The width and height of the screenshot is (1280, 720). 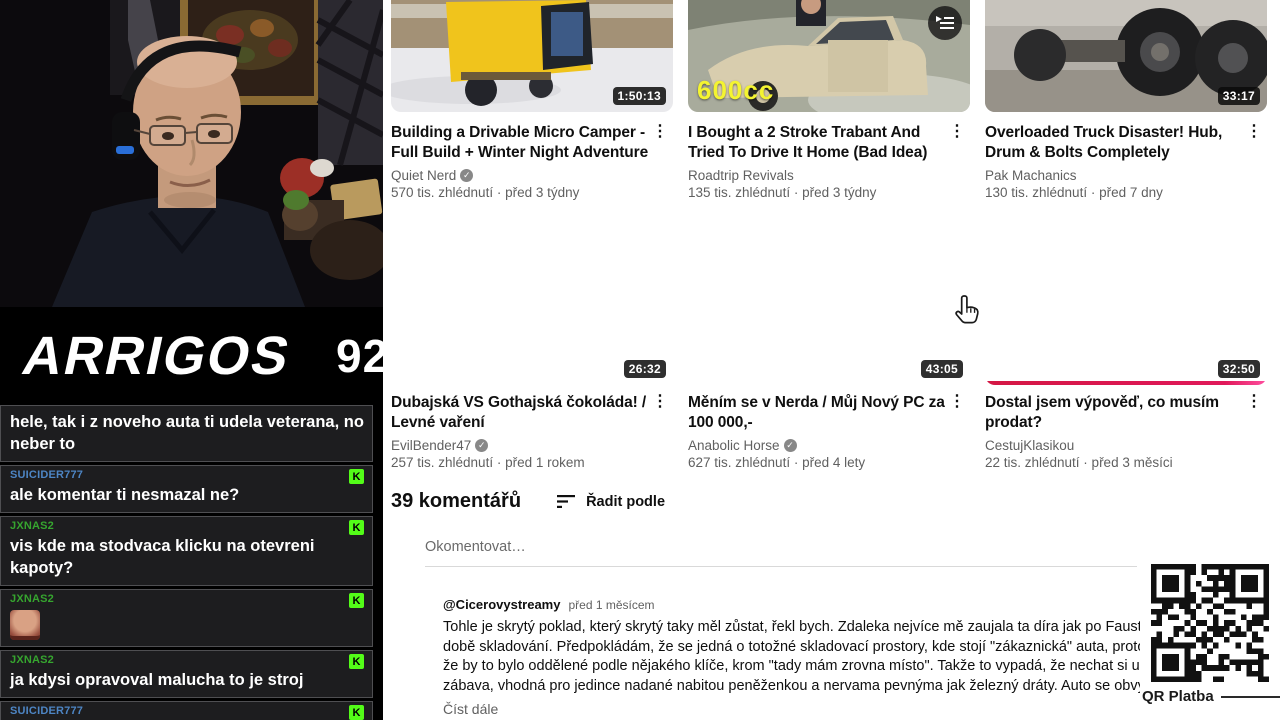 What do you see at coordinates (1114, 445) in the screenshot?
I see `video-channel: CestujKlasikou` at bounding box center [1114, 445].